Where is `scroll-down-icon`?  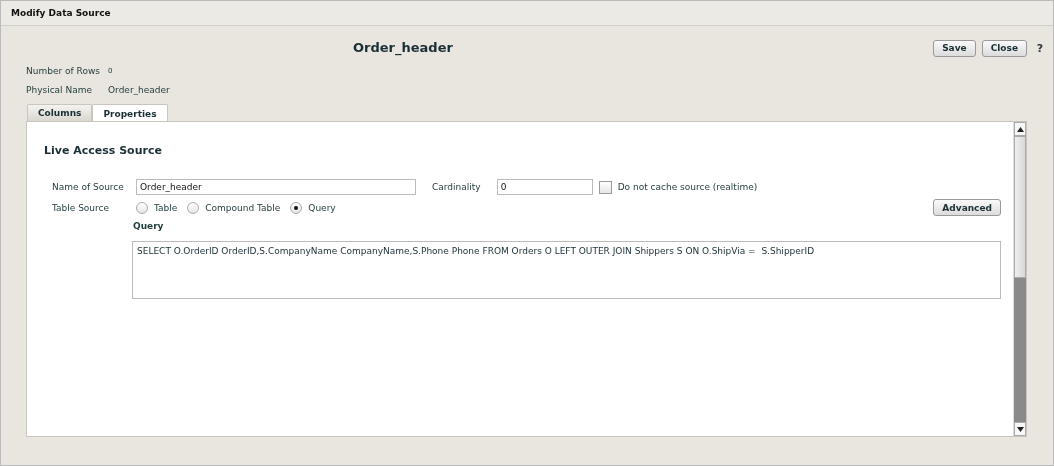
scroll-down-icon is located at coordinates (1020, 429).